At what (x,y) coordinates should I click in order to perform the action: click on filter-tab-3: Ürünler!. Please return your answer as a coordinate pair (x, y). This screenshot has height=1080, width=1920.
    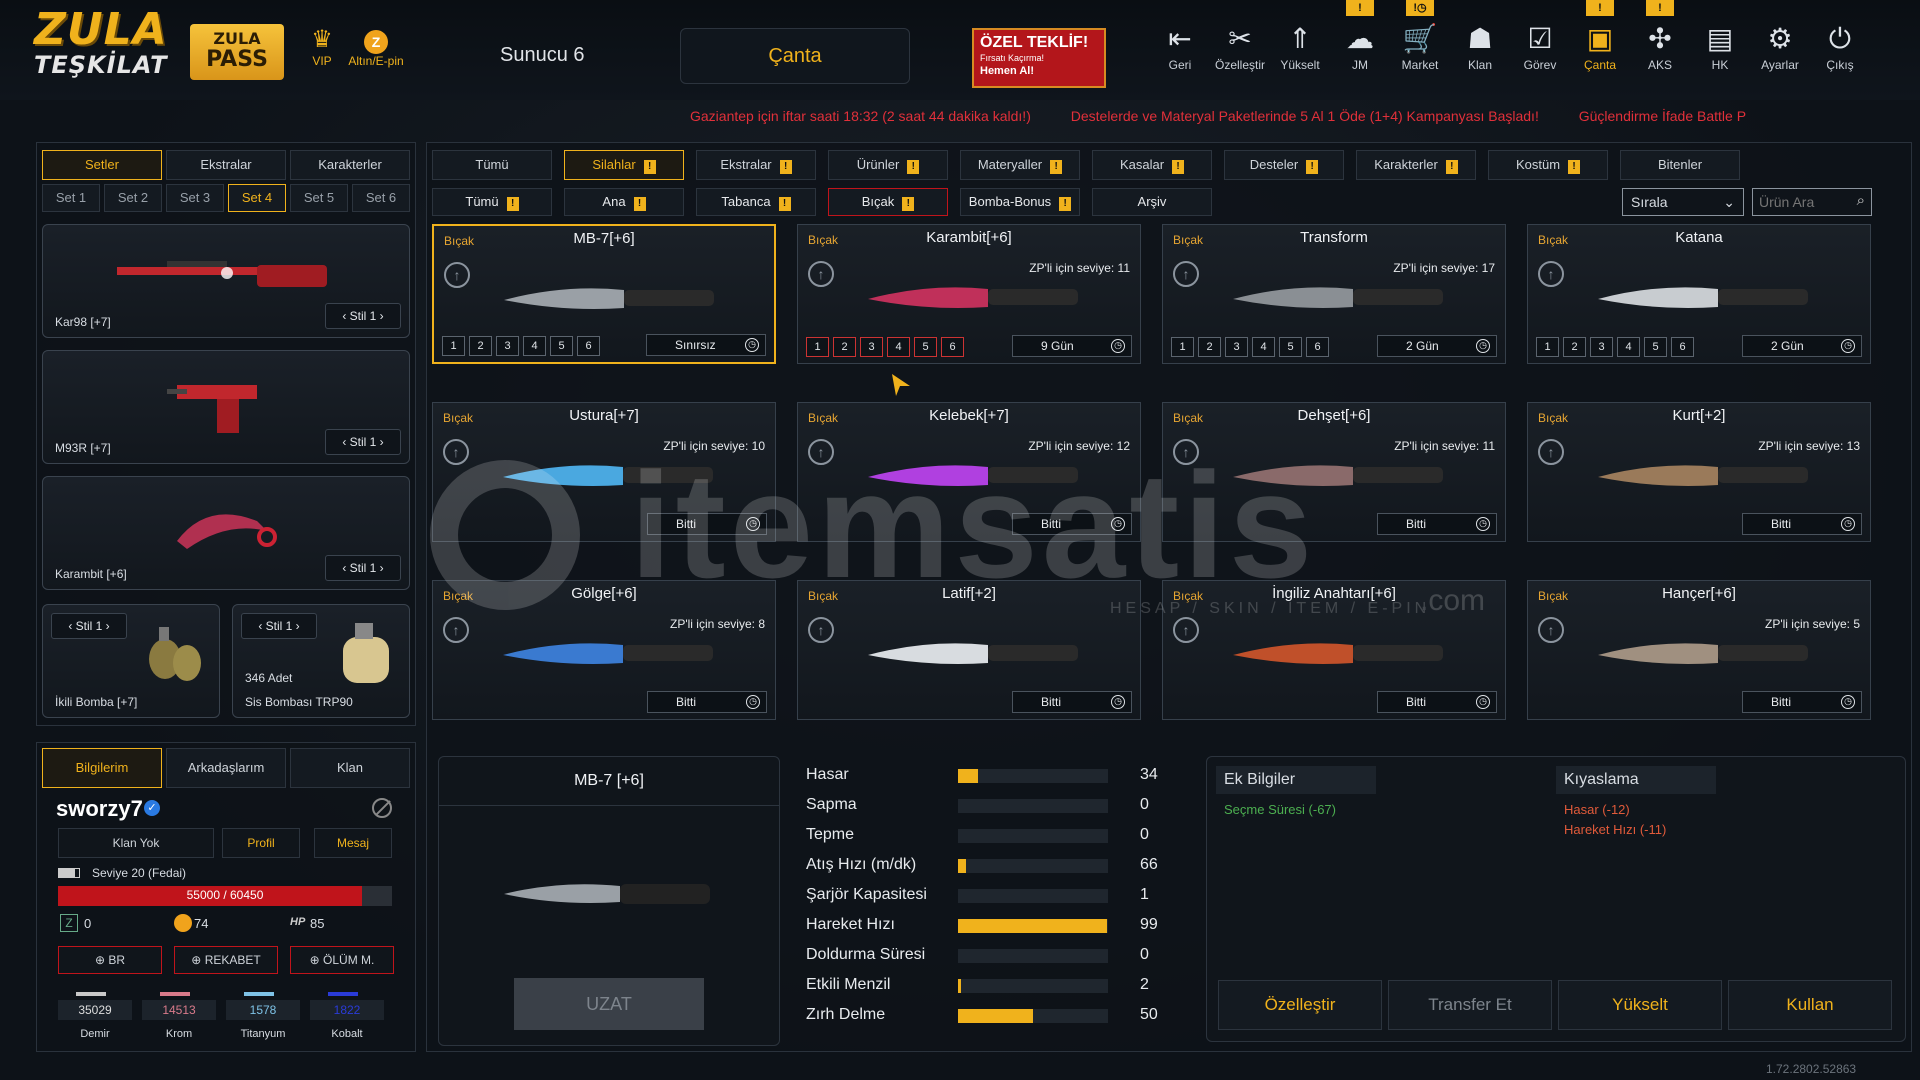
    Looking at the image, I should click on (888, 165).